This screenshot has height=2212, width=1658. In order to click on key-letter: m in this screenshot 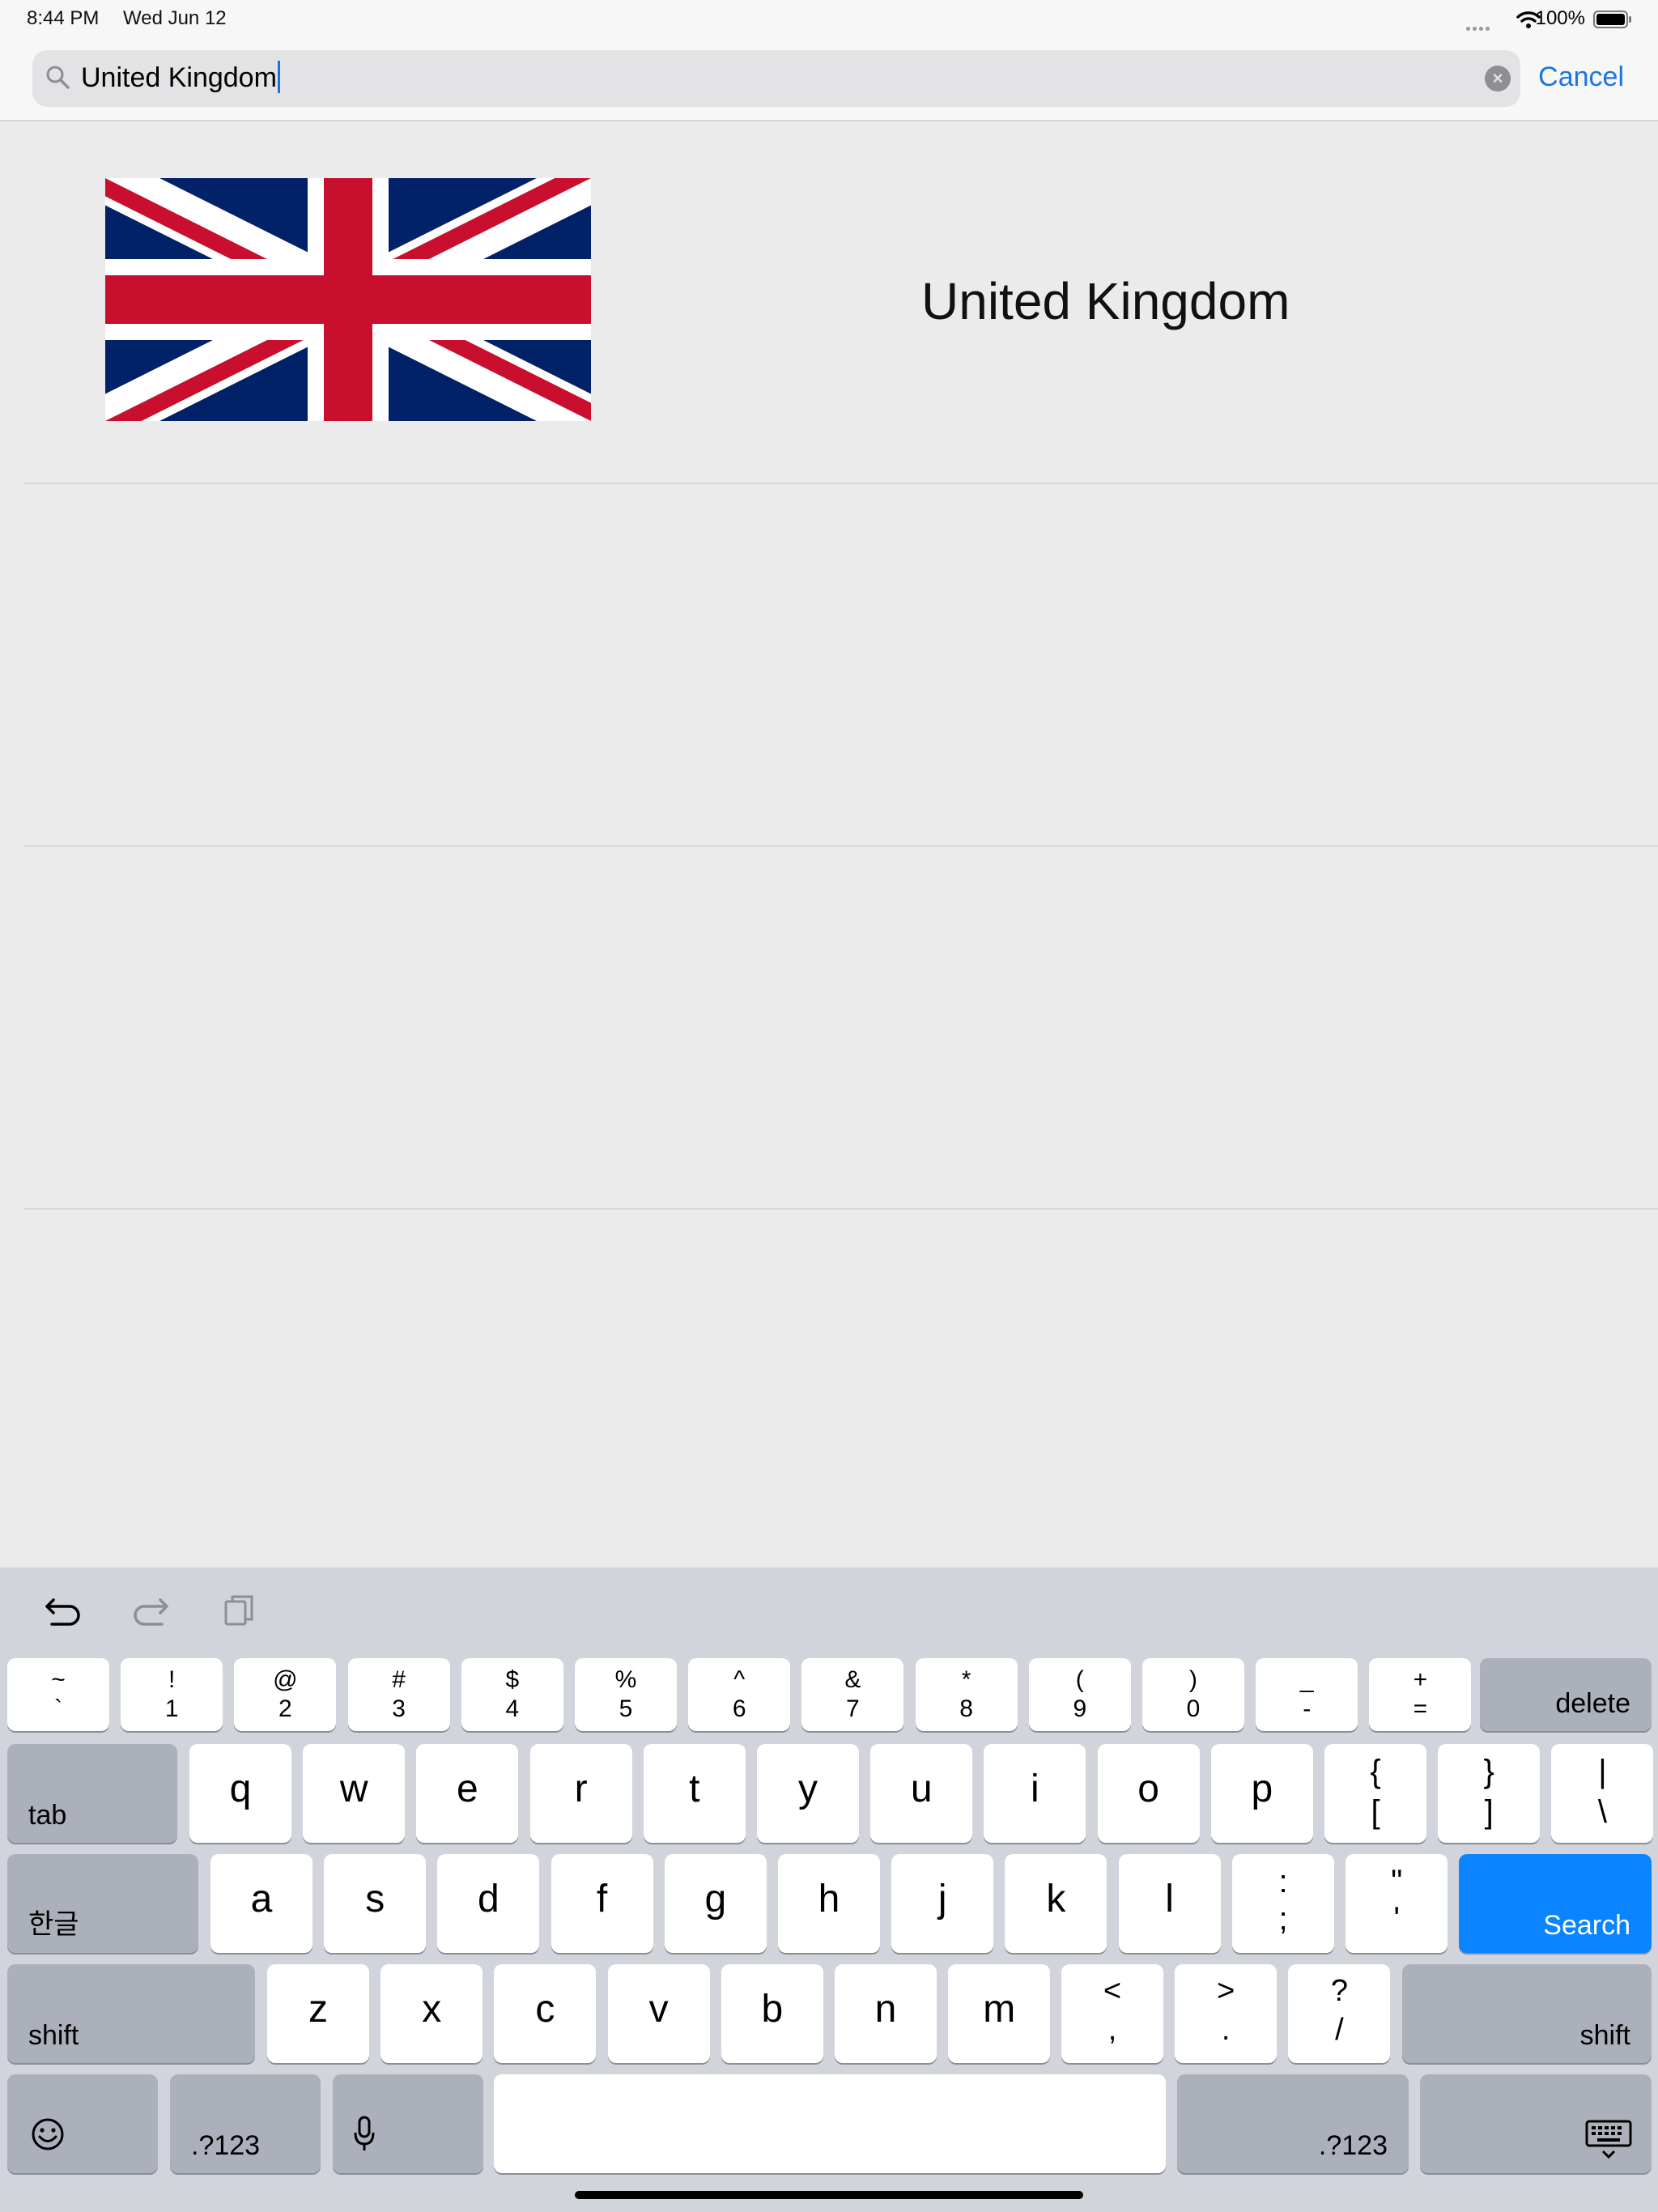, I will do `click(999, 2010)`.